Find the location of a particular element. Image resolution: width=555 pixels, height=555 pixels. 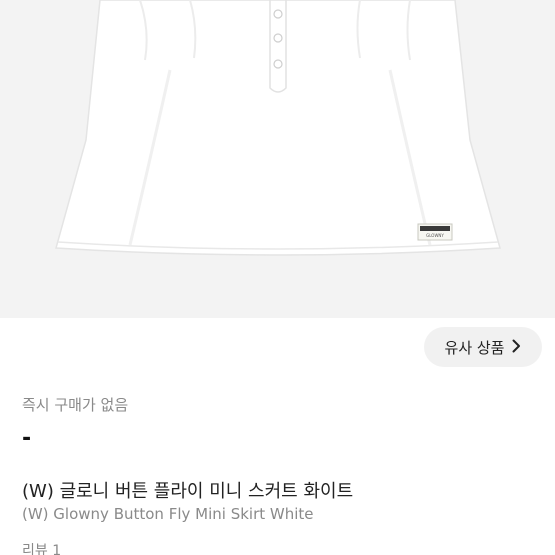

label-tag-text: GLOWNY is located at coordinates (435, 235).